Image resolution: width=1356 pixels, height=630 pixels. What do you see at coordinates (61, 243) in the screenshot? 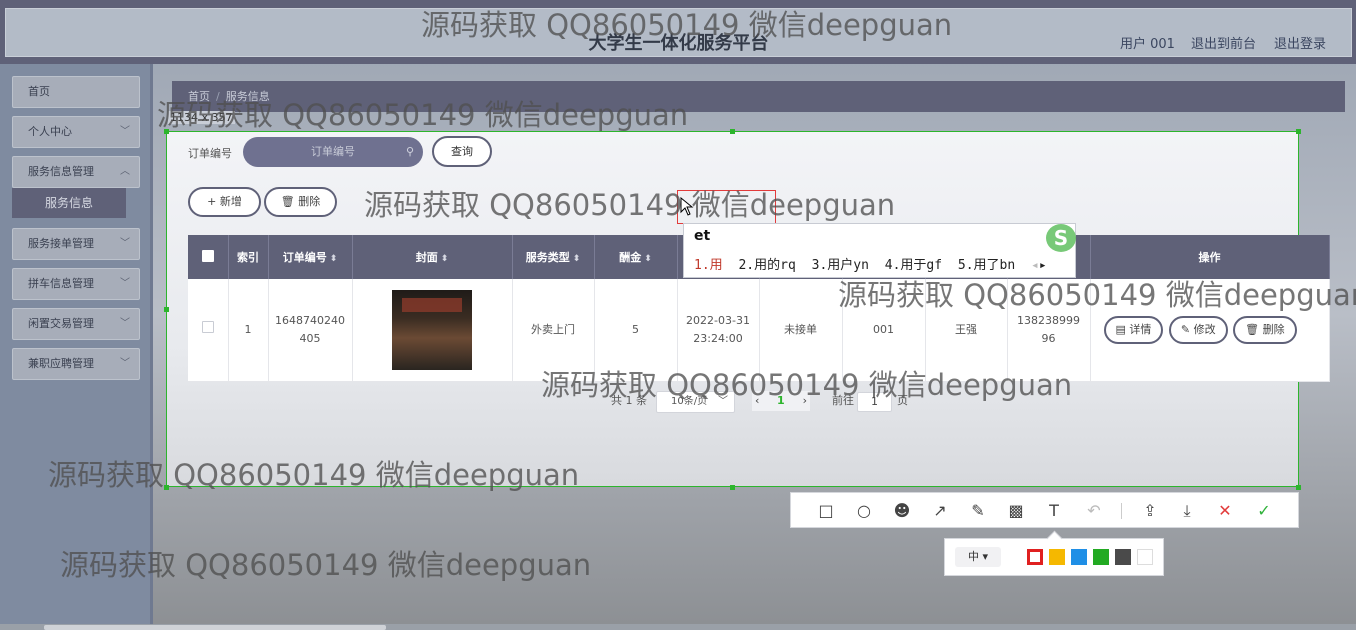
I see `sidebar-item-label: 服务接单管理` at bounding box center [61, 243].